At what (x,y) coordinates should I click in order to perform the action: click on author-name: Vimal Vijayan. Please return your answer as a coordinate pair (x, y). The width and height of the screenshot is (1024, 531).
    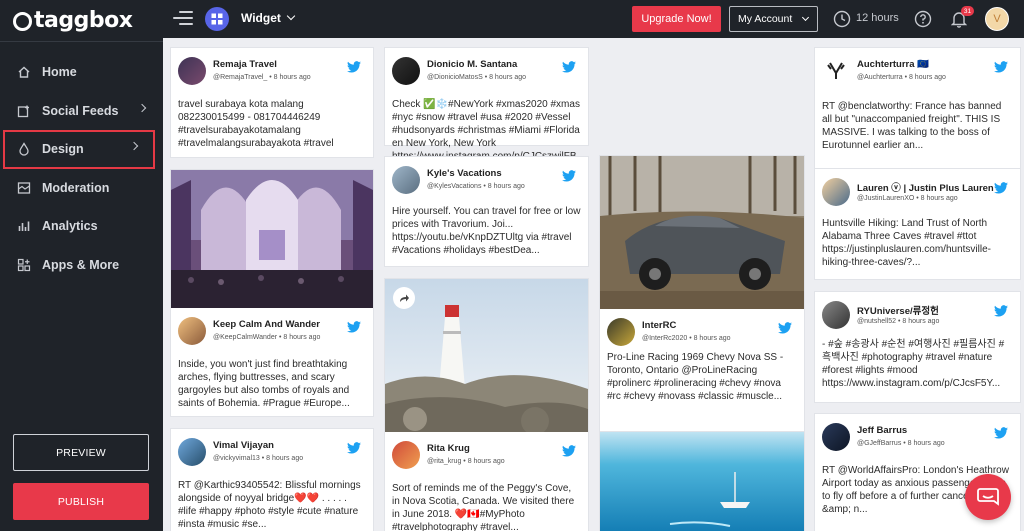
    Looking at the image, I should click on (243, 445).